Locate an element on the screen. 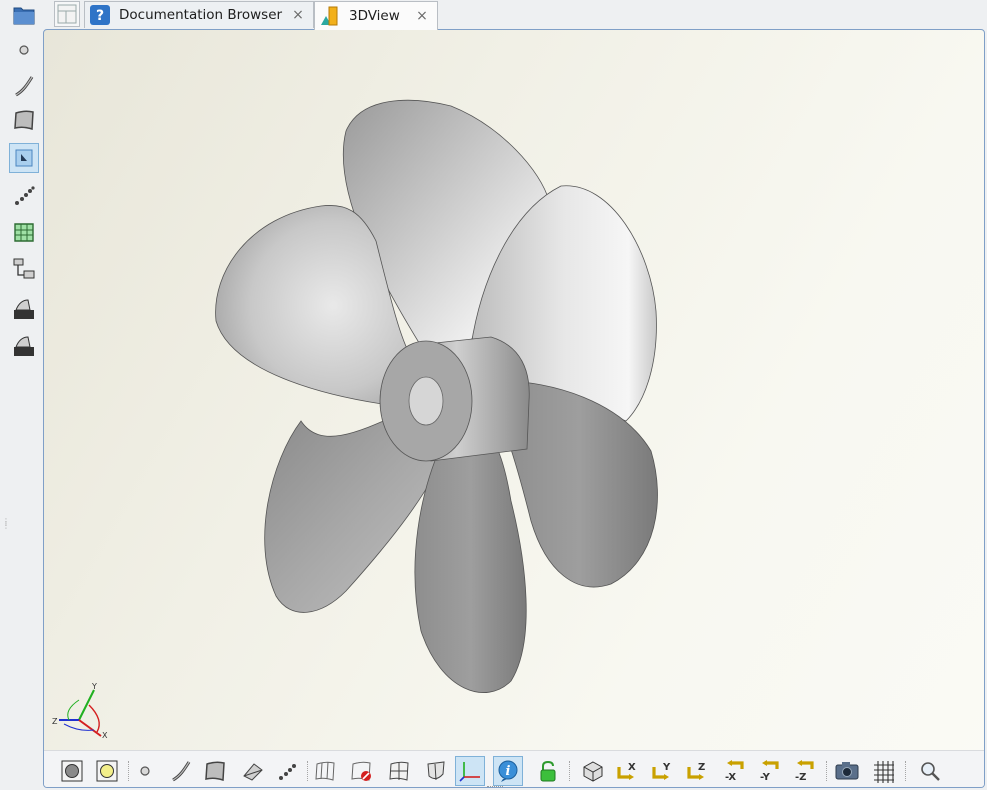 The height and width of the screenshot is (790, 987). view-y-icon: Y is located at coordinates (662, 771).